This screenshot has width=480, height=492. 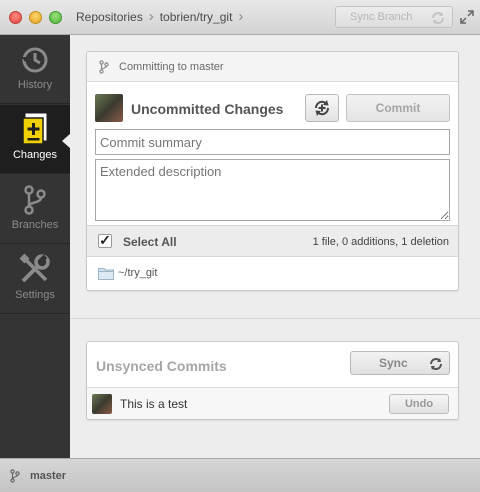 What do you see at coordinates (381, 17) in the screenshot?
I see `sync-branch-label: Sync Branch` at bounding box center [381, 17].